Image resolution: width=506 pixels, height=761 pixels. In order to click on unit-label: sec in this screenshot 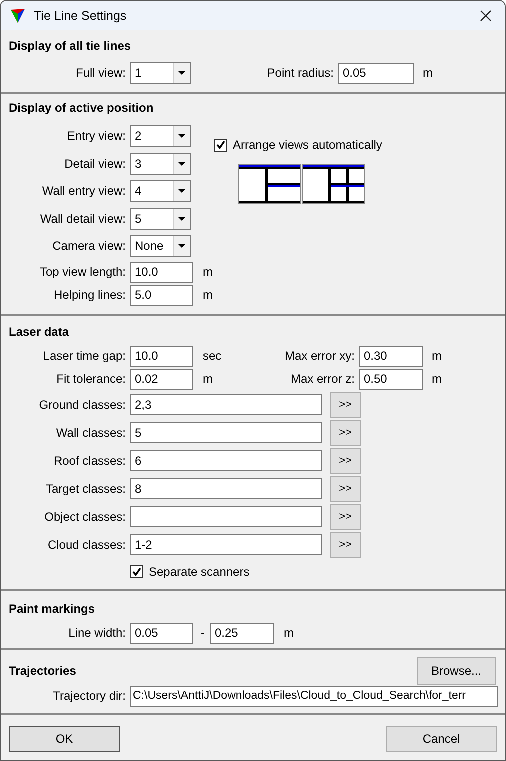, I will do `click(213, 356)`.